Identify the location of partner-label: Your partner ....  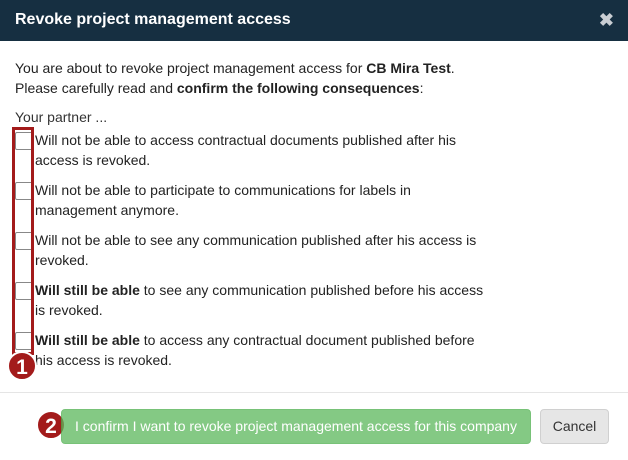
(61, 117).